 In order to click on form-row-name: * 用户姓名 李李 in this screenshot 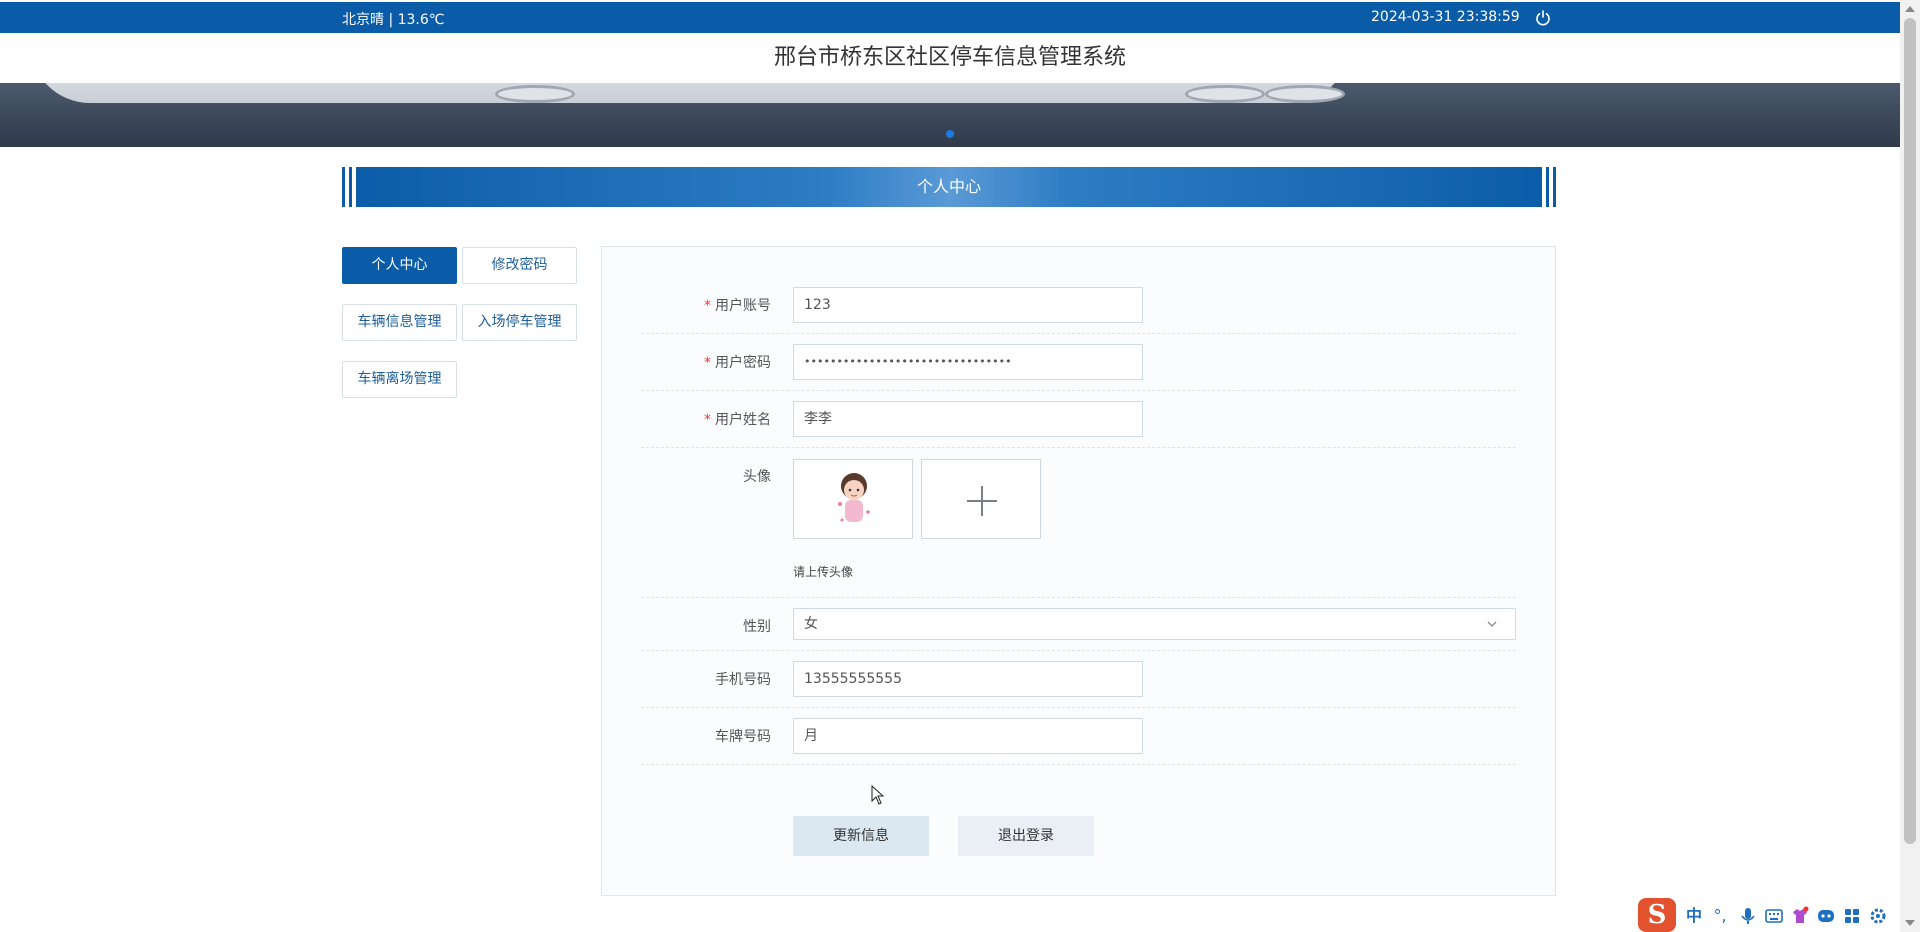, I will do `click(1078, 419)`.